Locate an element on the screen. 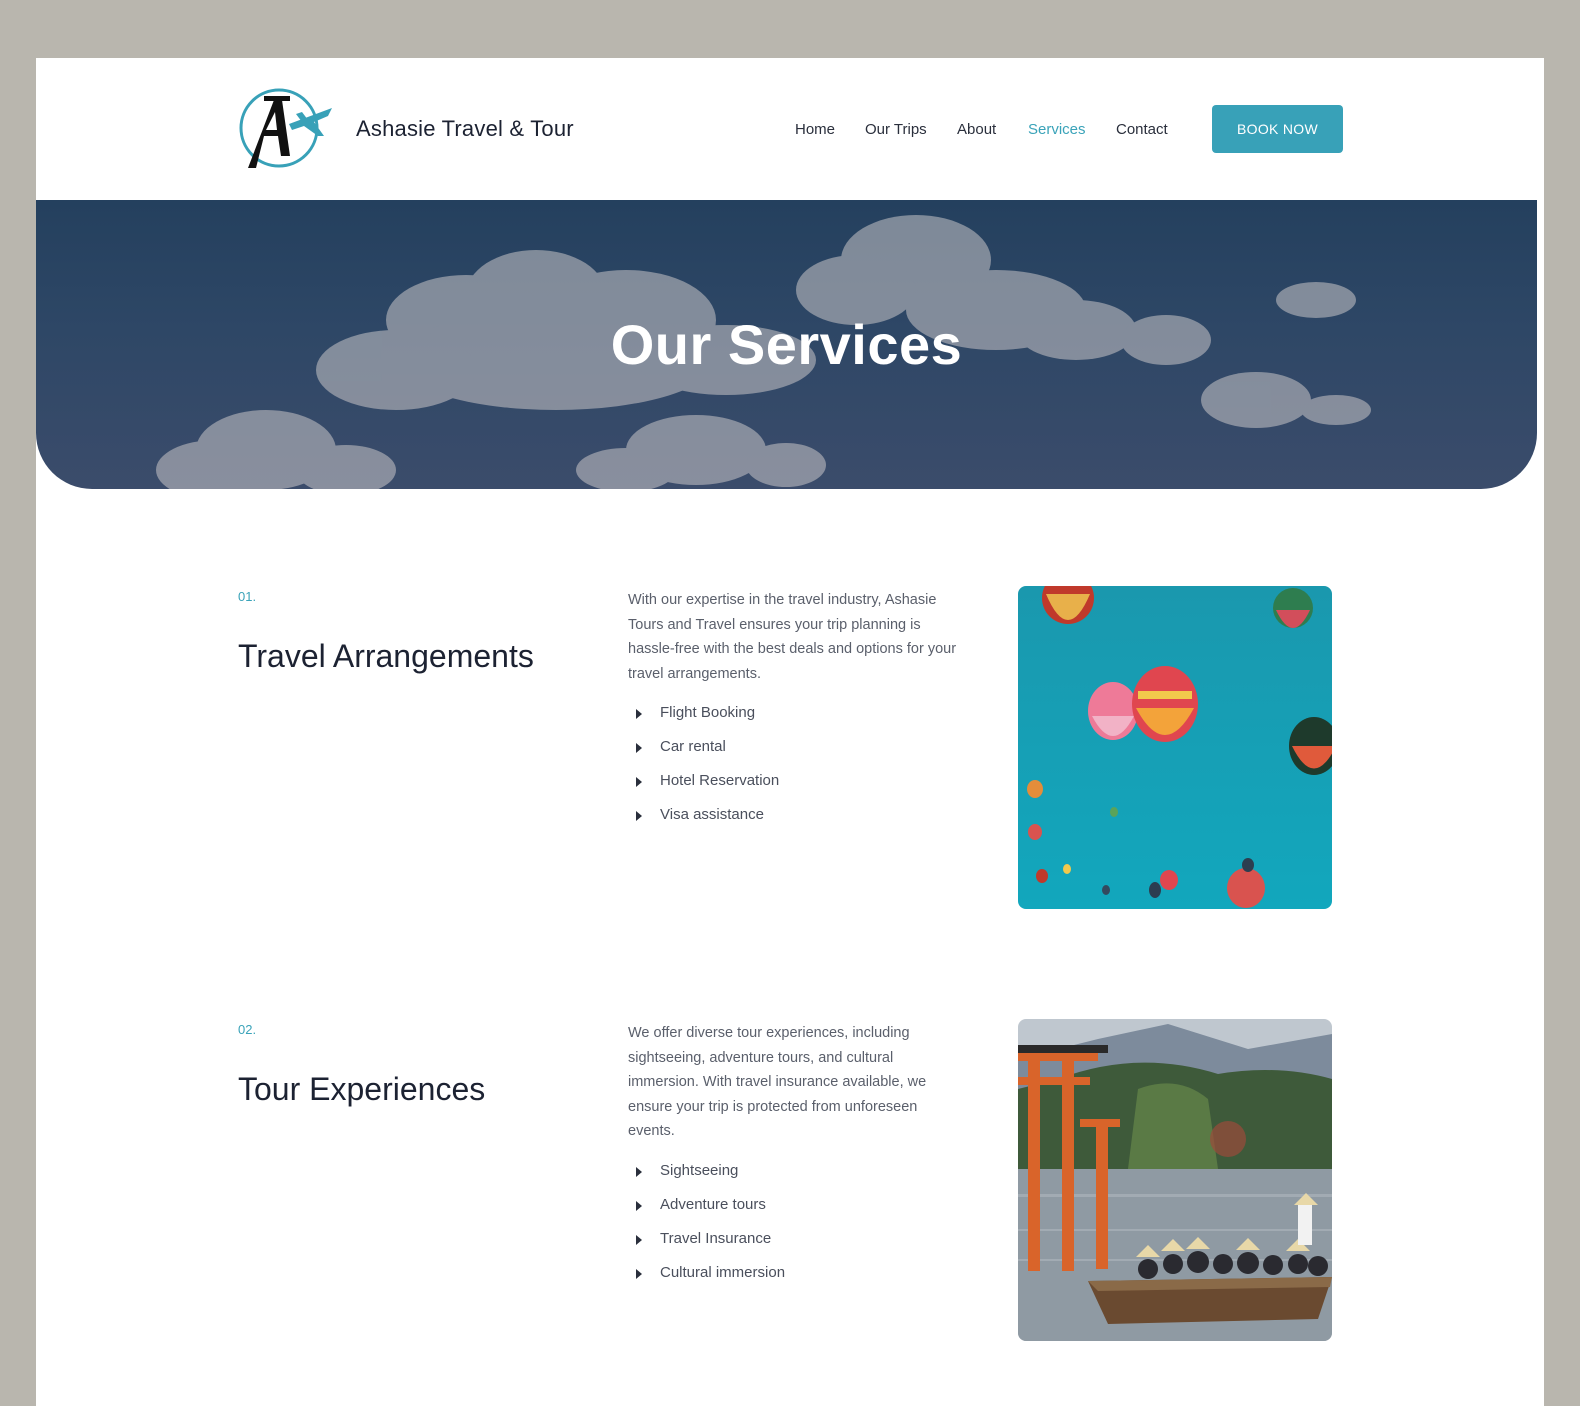  list-item: Car rental is located at coordinates (703, 755).